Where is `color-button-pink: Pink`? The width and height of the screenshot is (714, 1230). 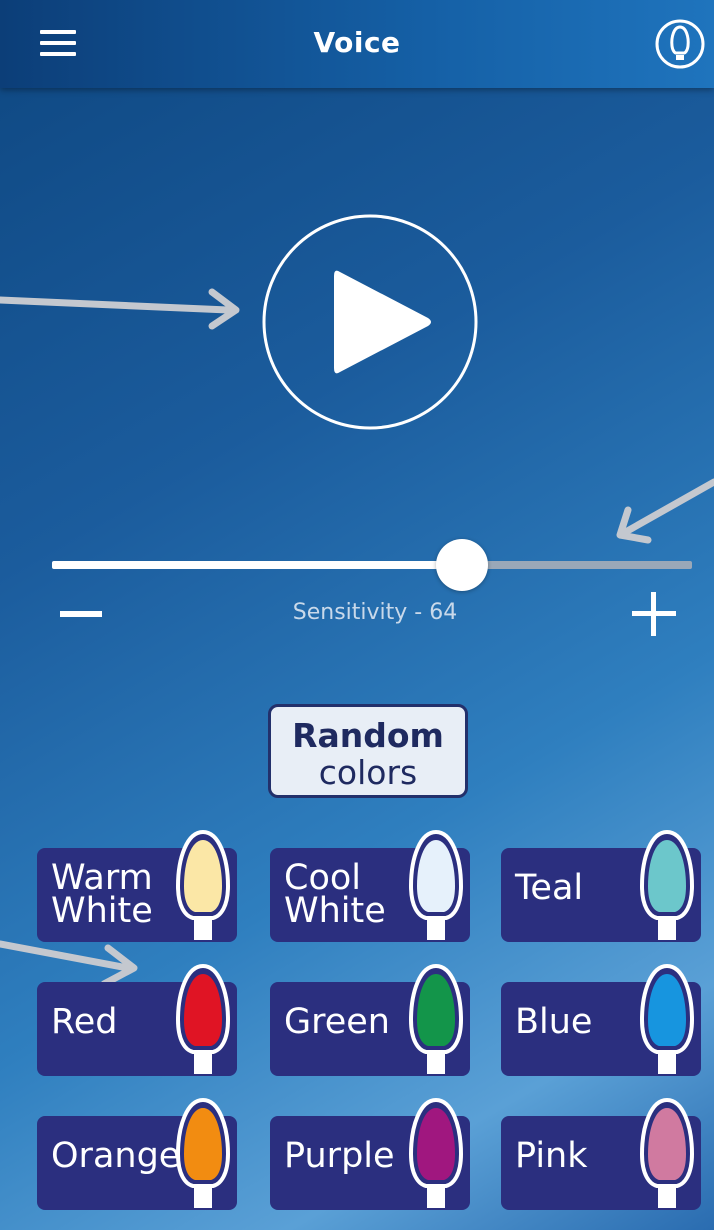
color-button-pink: Pink is located at coordinates (601, 1153).